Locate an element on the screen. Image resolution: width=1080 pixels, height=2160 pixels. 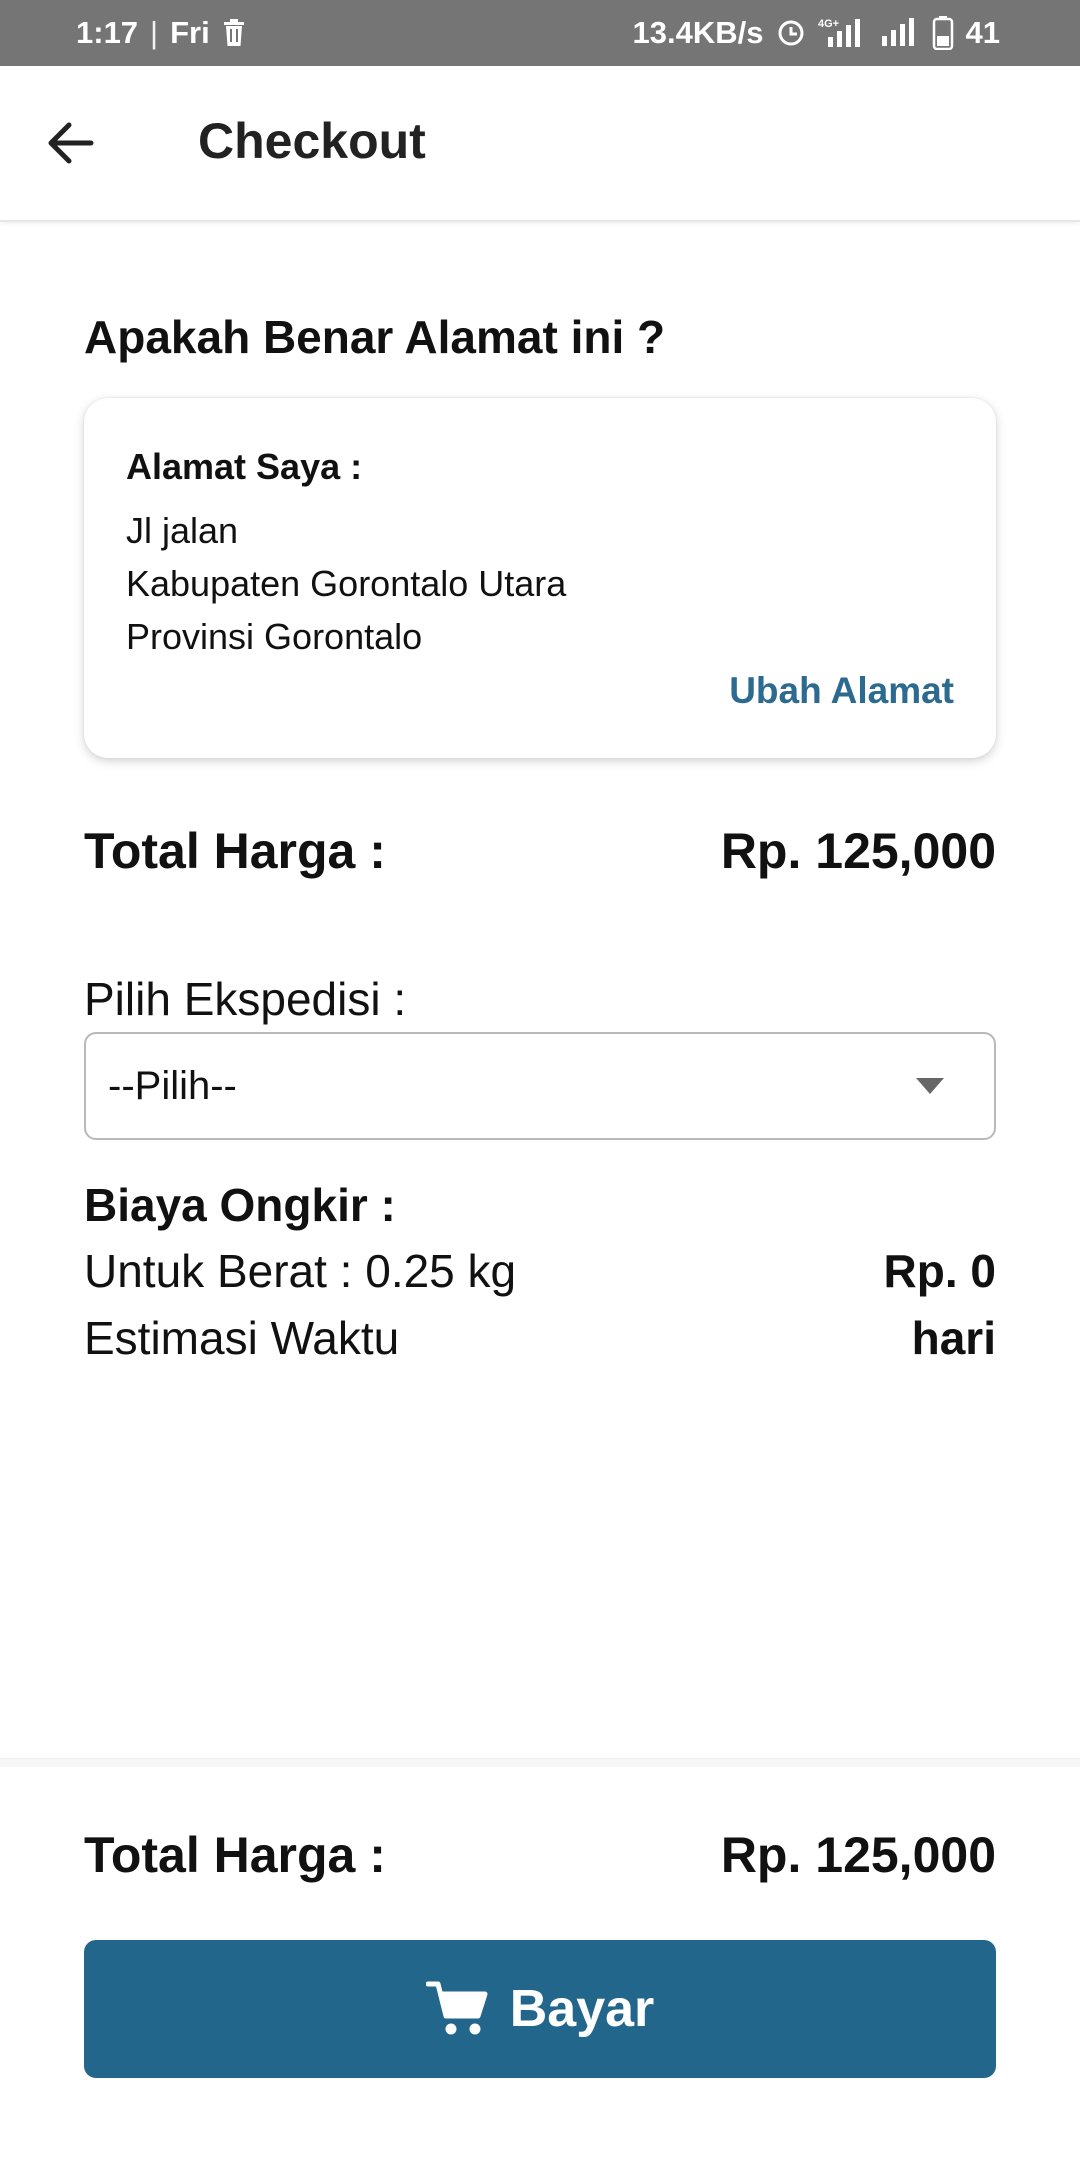
address-line: Jl jalan is located at coordinates (182, 530).